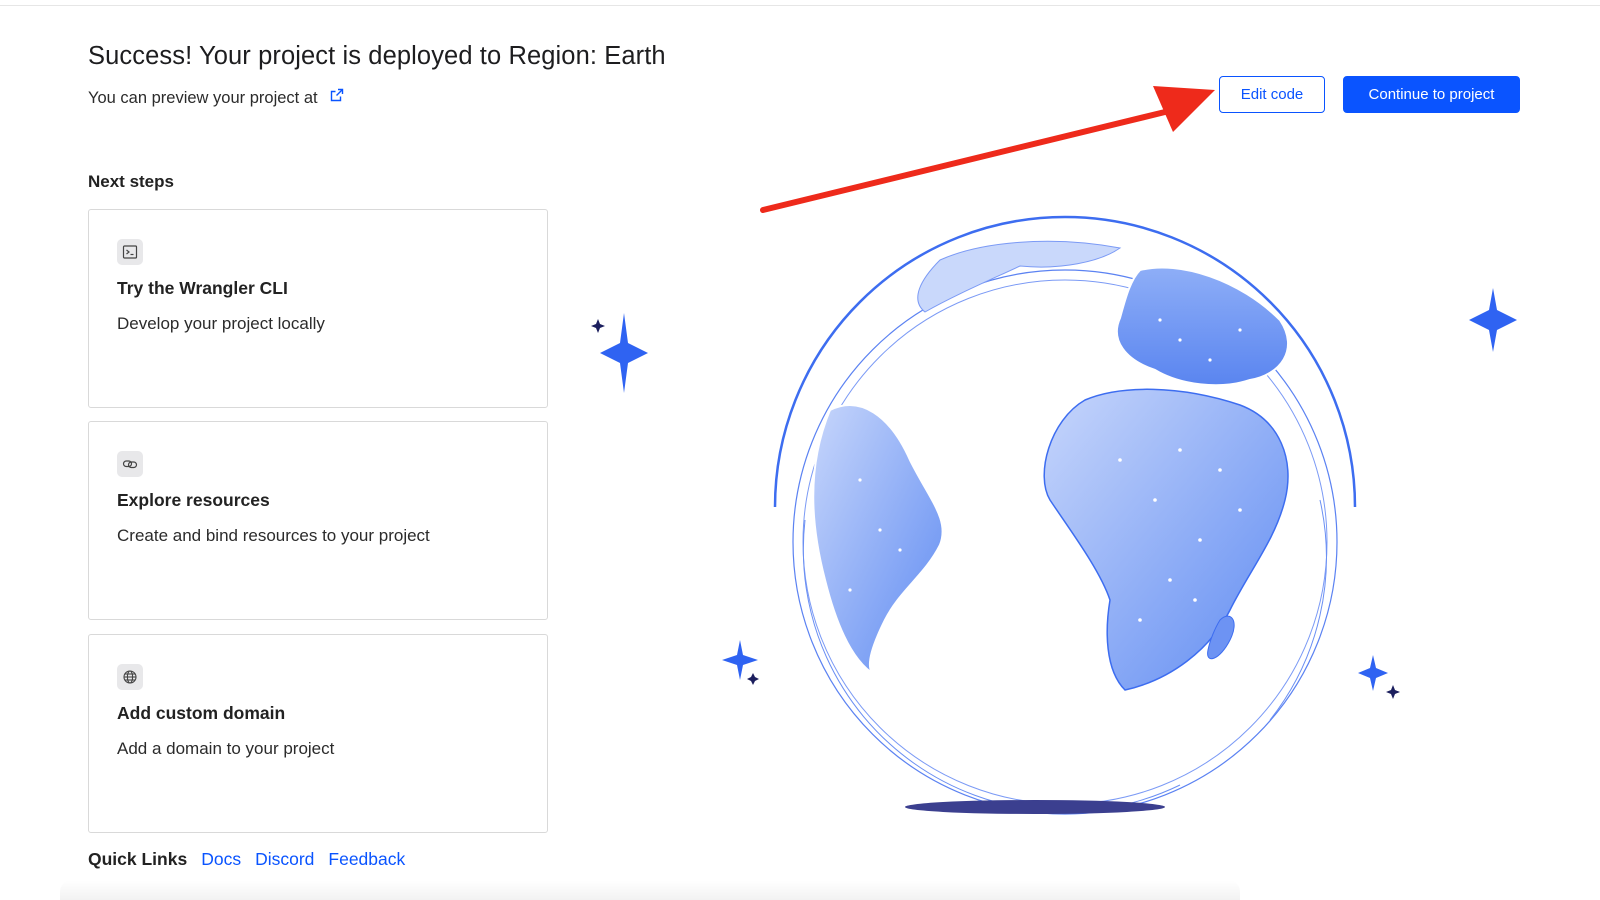  What do you see at coordinates (598, 326) in the screenshot?
I see `sparkle-left-small` at bounding box center [598, 326].